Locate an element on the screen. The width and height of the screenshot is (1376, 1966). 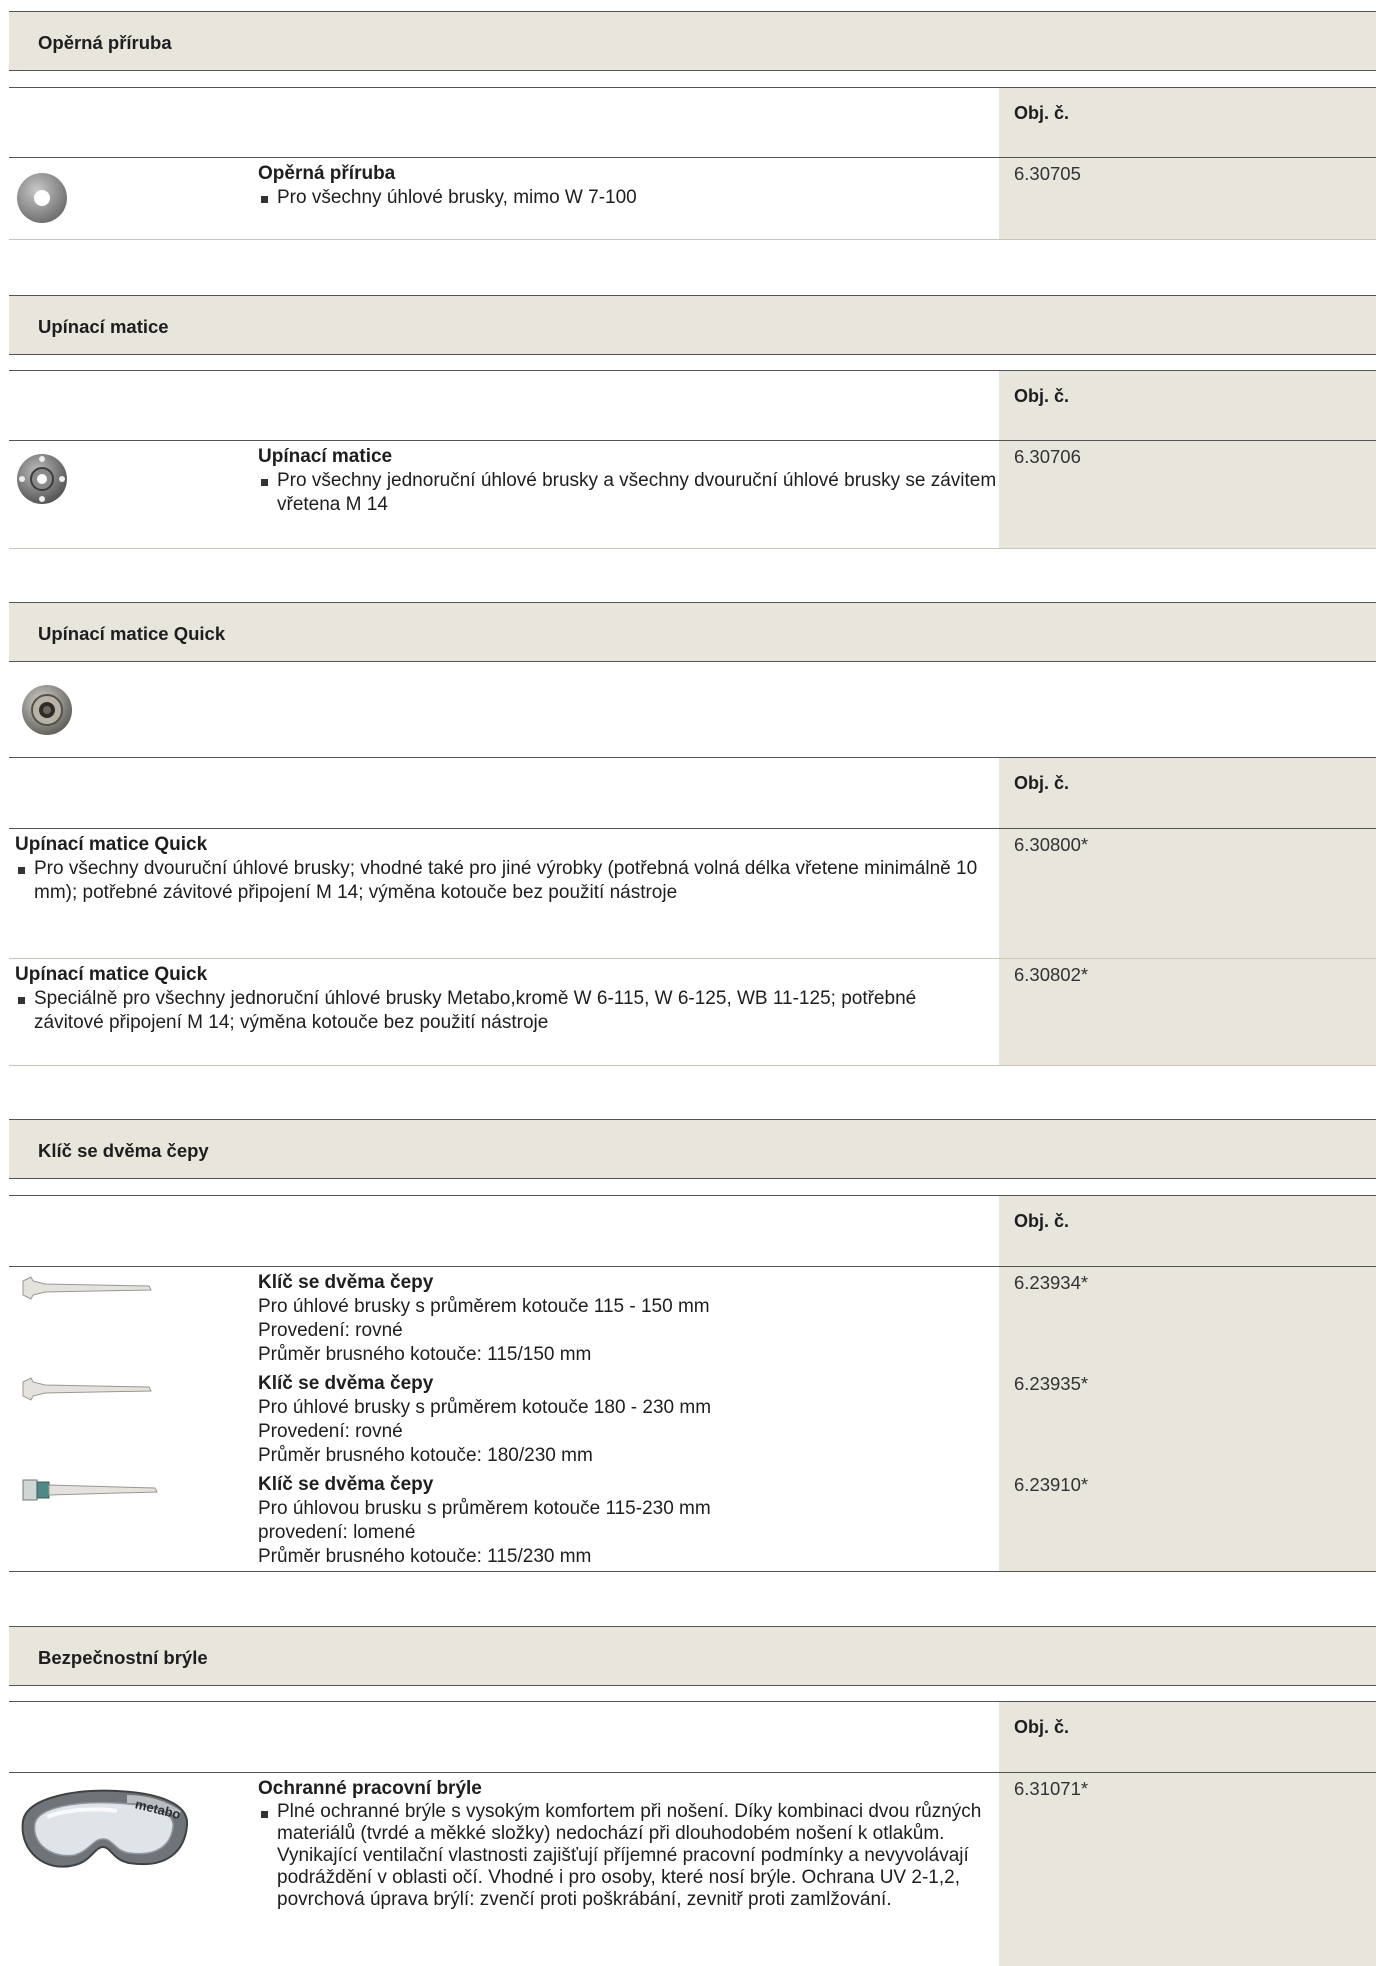
product-title: Upínací matice is located at coordinates (325, 456).